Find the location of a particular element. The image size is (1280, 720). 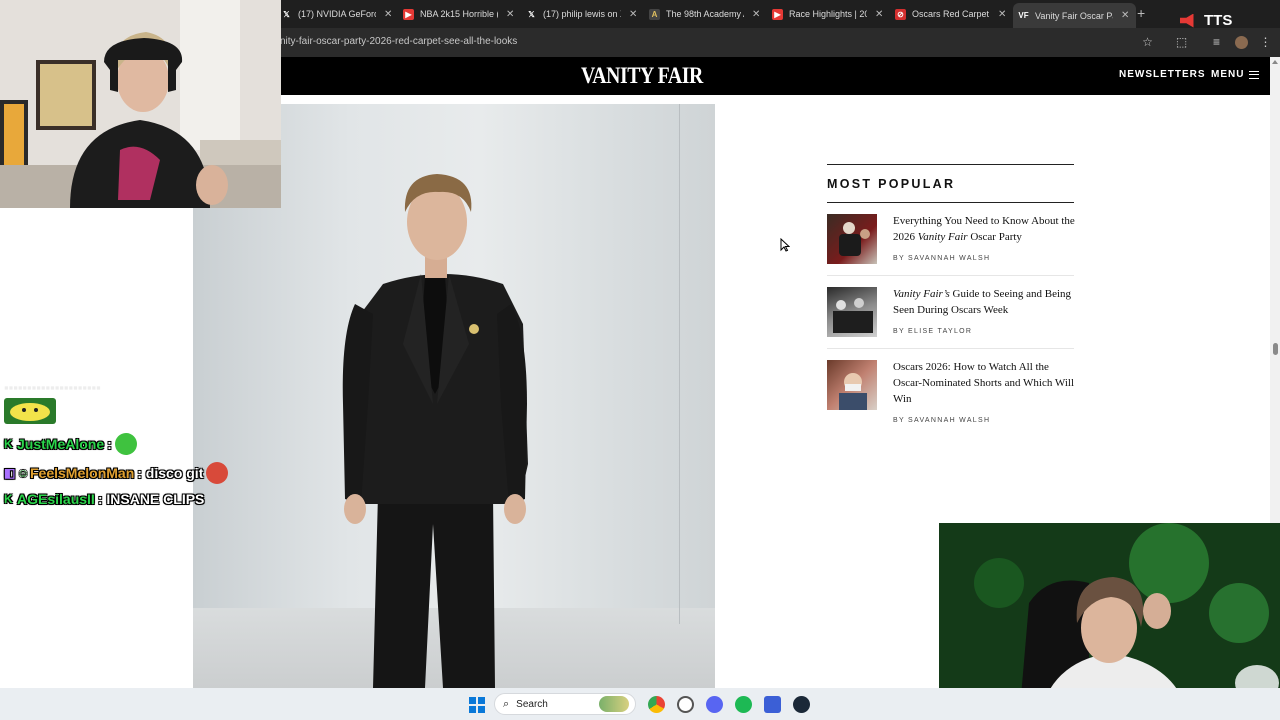

steam-icon is located at coordinates (801, 704).